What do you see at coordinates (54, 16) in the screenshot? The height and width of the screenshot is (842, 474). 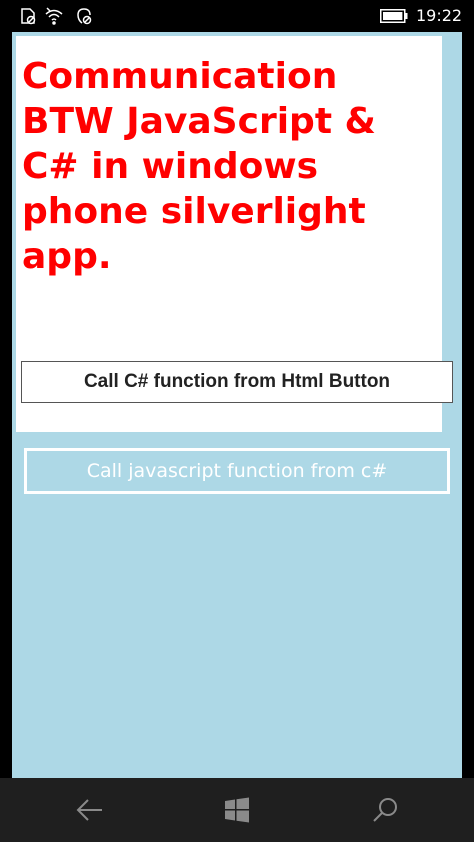 I see `wifi-icon` at bounding box center [54, 16].